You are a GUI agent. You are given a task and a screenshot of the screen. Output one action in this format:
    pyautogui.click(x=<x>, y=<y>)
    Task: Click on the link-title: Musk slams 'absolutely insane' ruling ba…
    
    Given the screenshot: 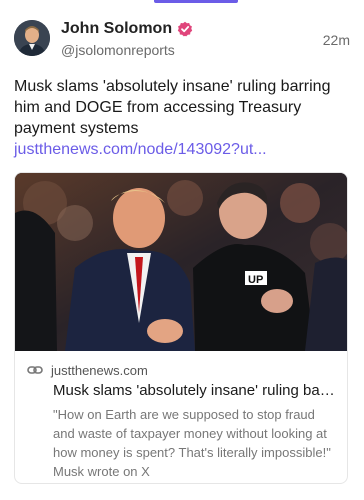 What is the action you would take?
    pyautogui.click(x=195, y=390)
    